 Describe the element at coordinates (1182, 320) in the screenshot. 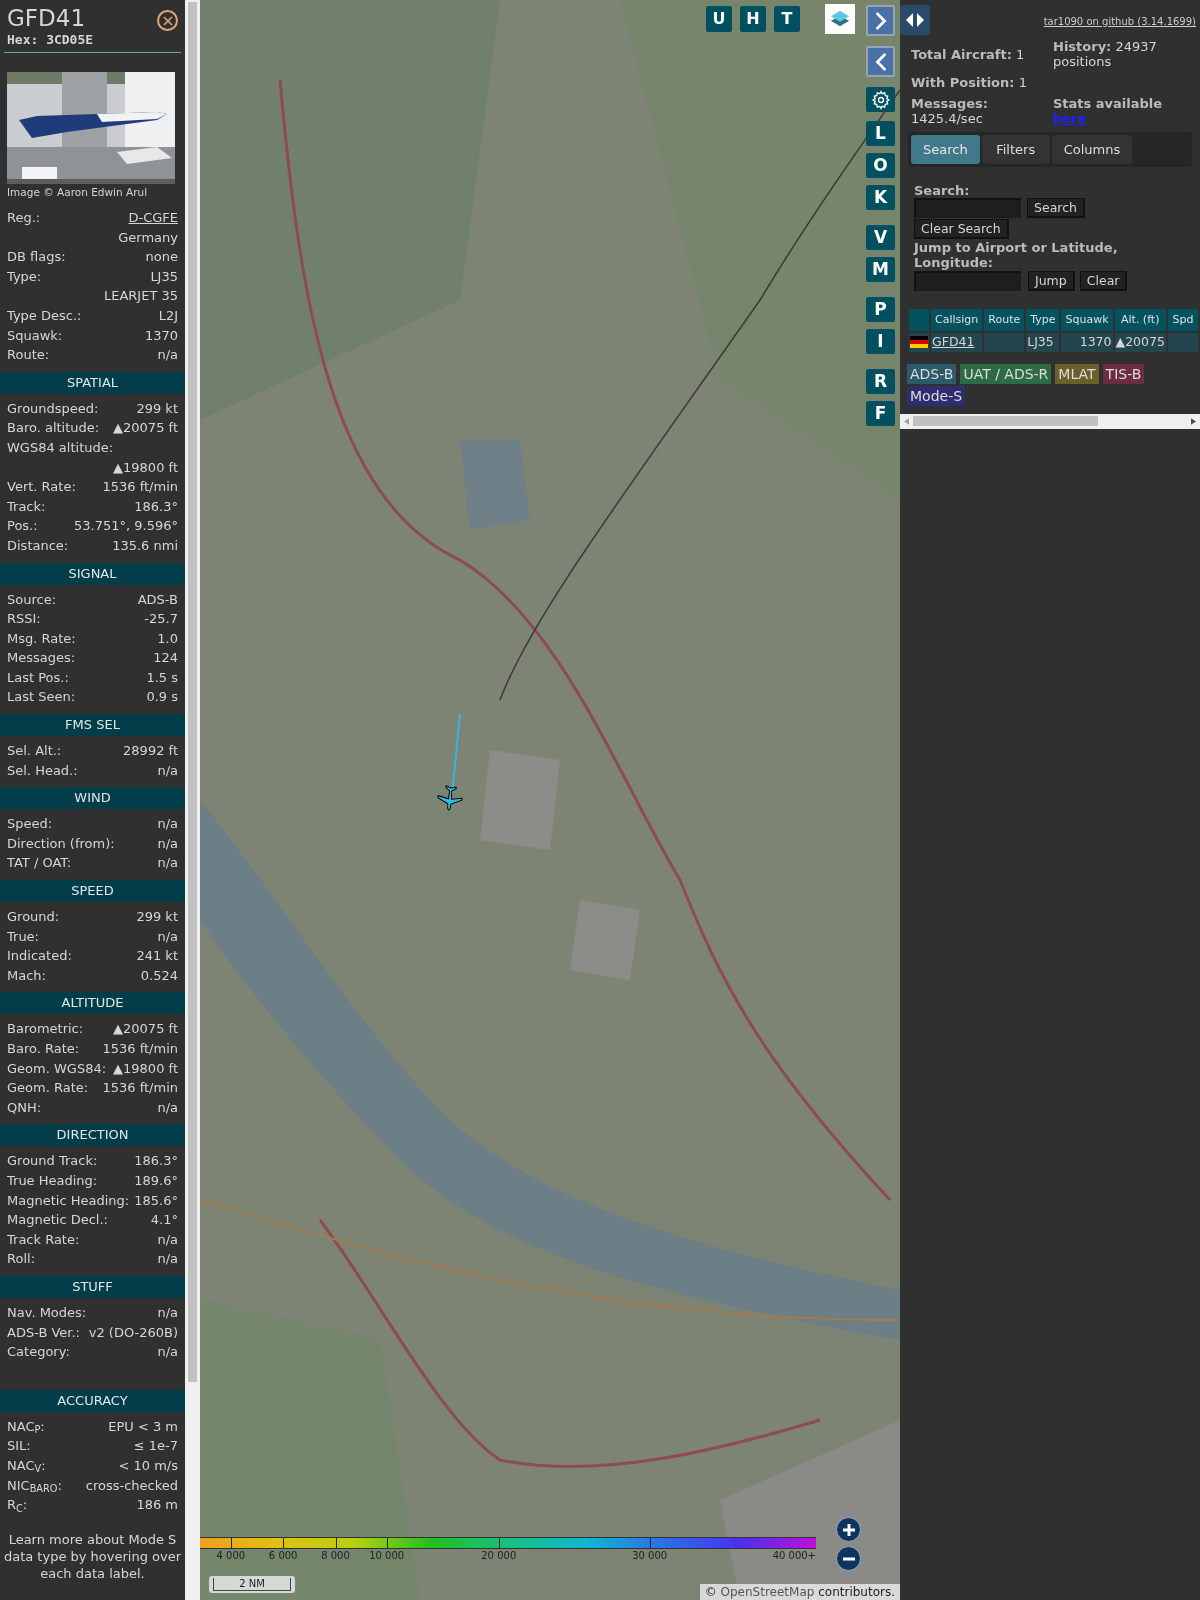

I see `column-header: Spd` at that location.